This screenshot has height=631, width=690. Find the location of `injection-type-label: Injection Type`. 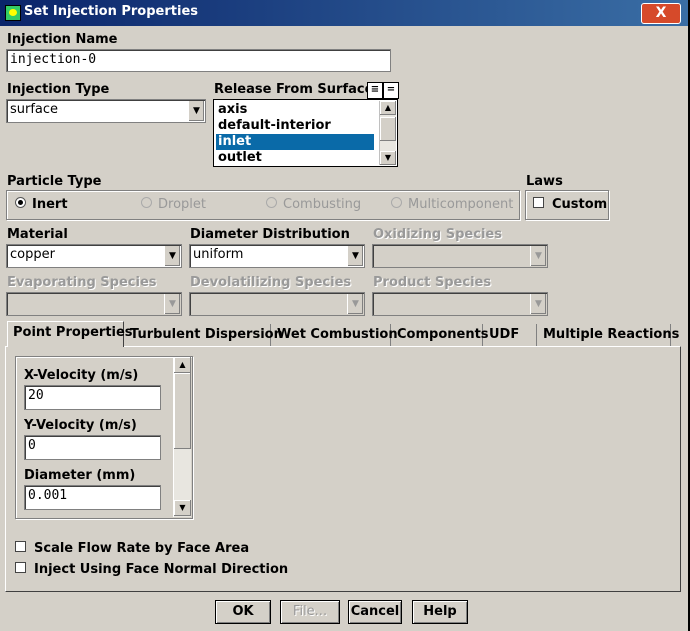

injection-type-label: Injection Type is located at coordinates (58, 89).